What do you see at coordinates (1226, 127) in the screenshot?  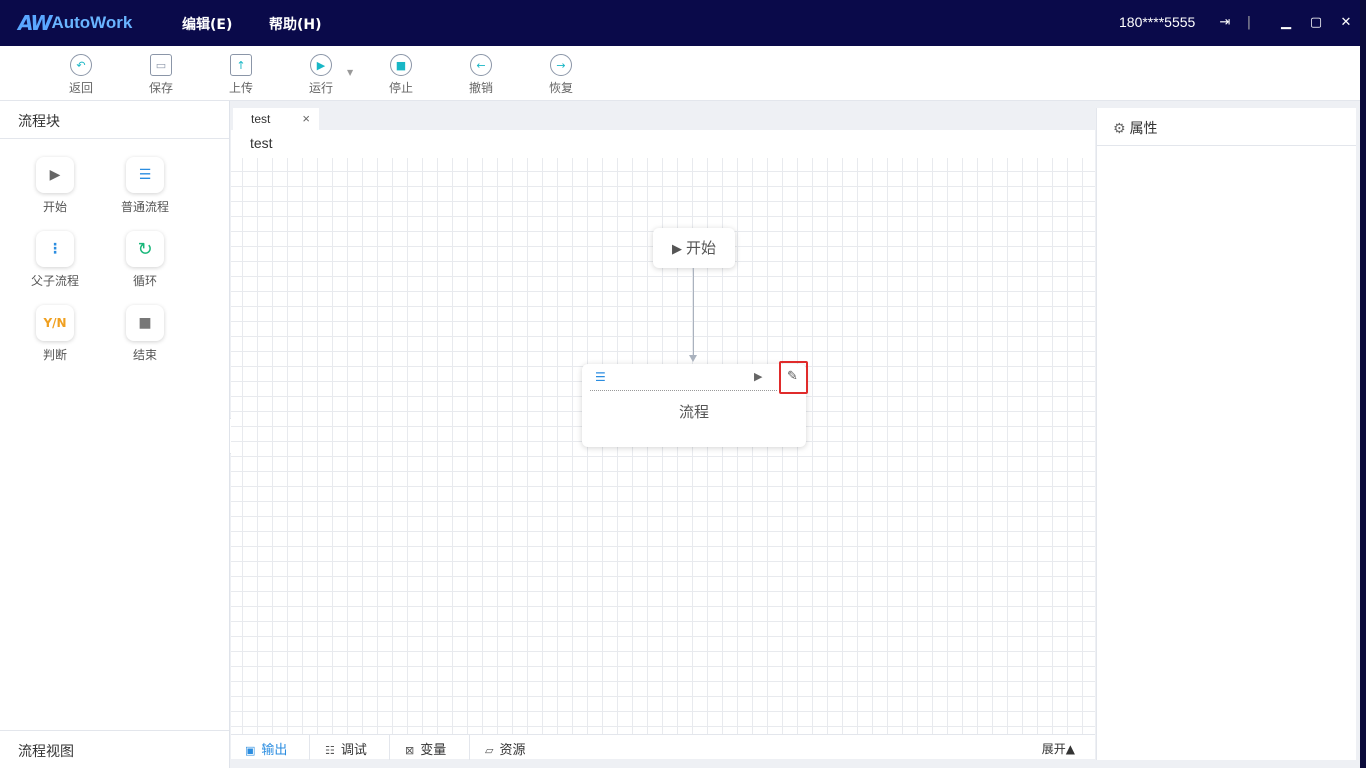 I see `properties-header: ⚙ 属性` at bounding box center [1226, 127].